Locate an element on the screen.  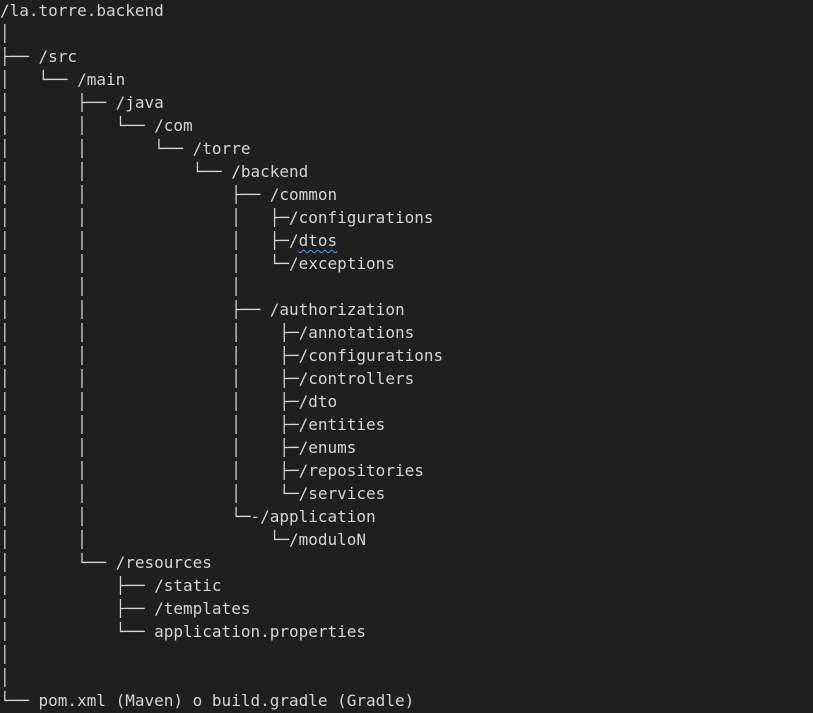
tree-line: │ │ │ ├─/entities is located at coordinates (193, 424).